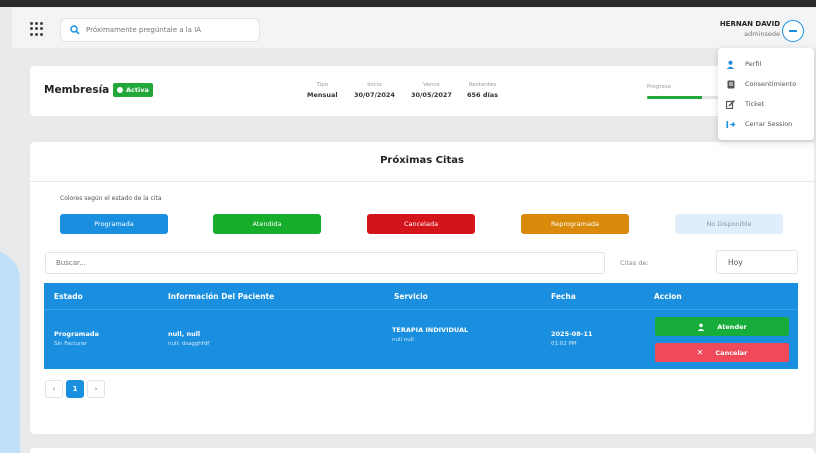  Describe the element at coordinates (221, 296) in the screenshot. I see `col-paciente: Información Del Paciente` at that location.